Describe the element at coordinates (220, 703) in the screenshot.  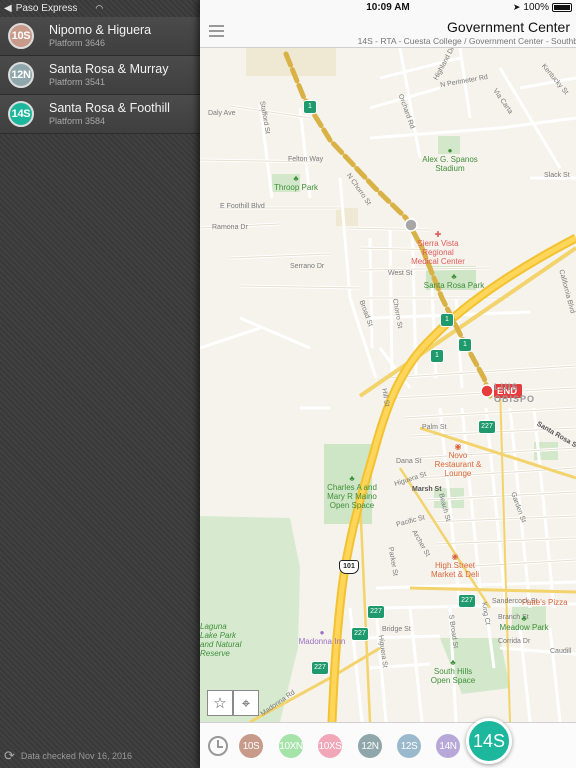
I see `favorite-star-button: ☆` at that location.